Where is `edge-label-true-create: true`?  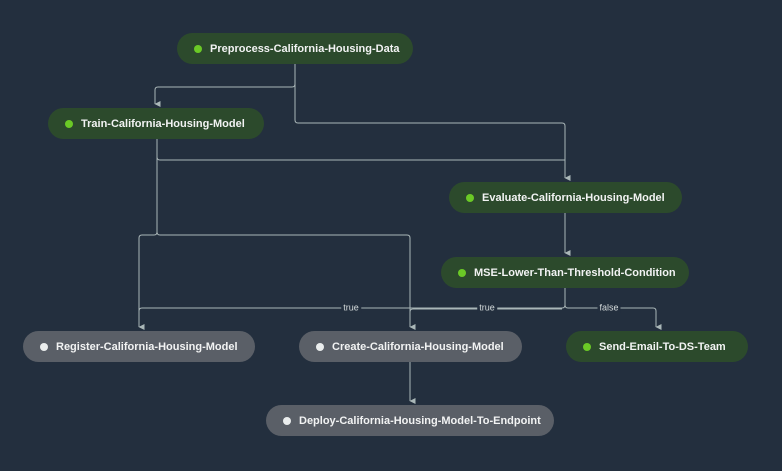
edge-label-true-create: true is located at coordinates (487, 308).